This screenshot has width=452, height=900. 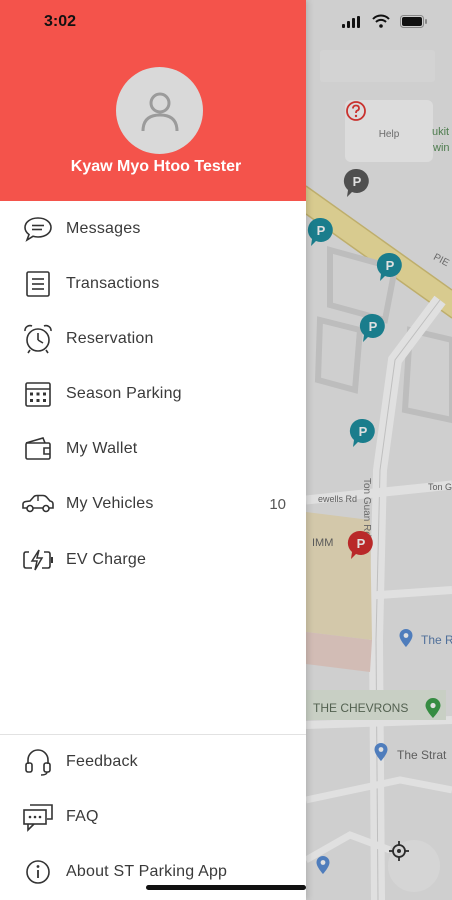 I want to click on signal-icon, so click(x=351, y=22).